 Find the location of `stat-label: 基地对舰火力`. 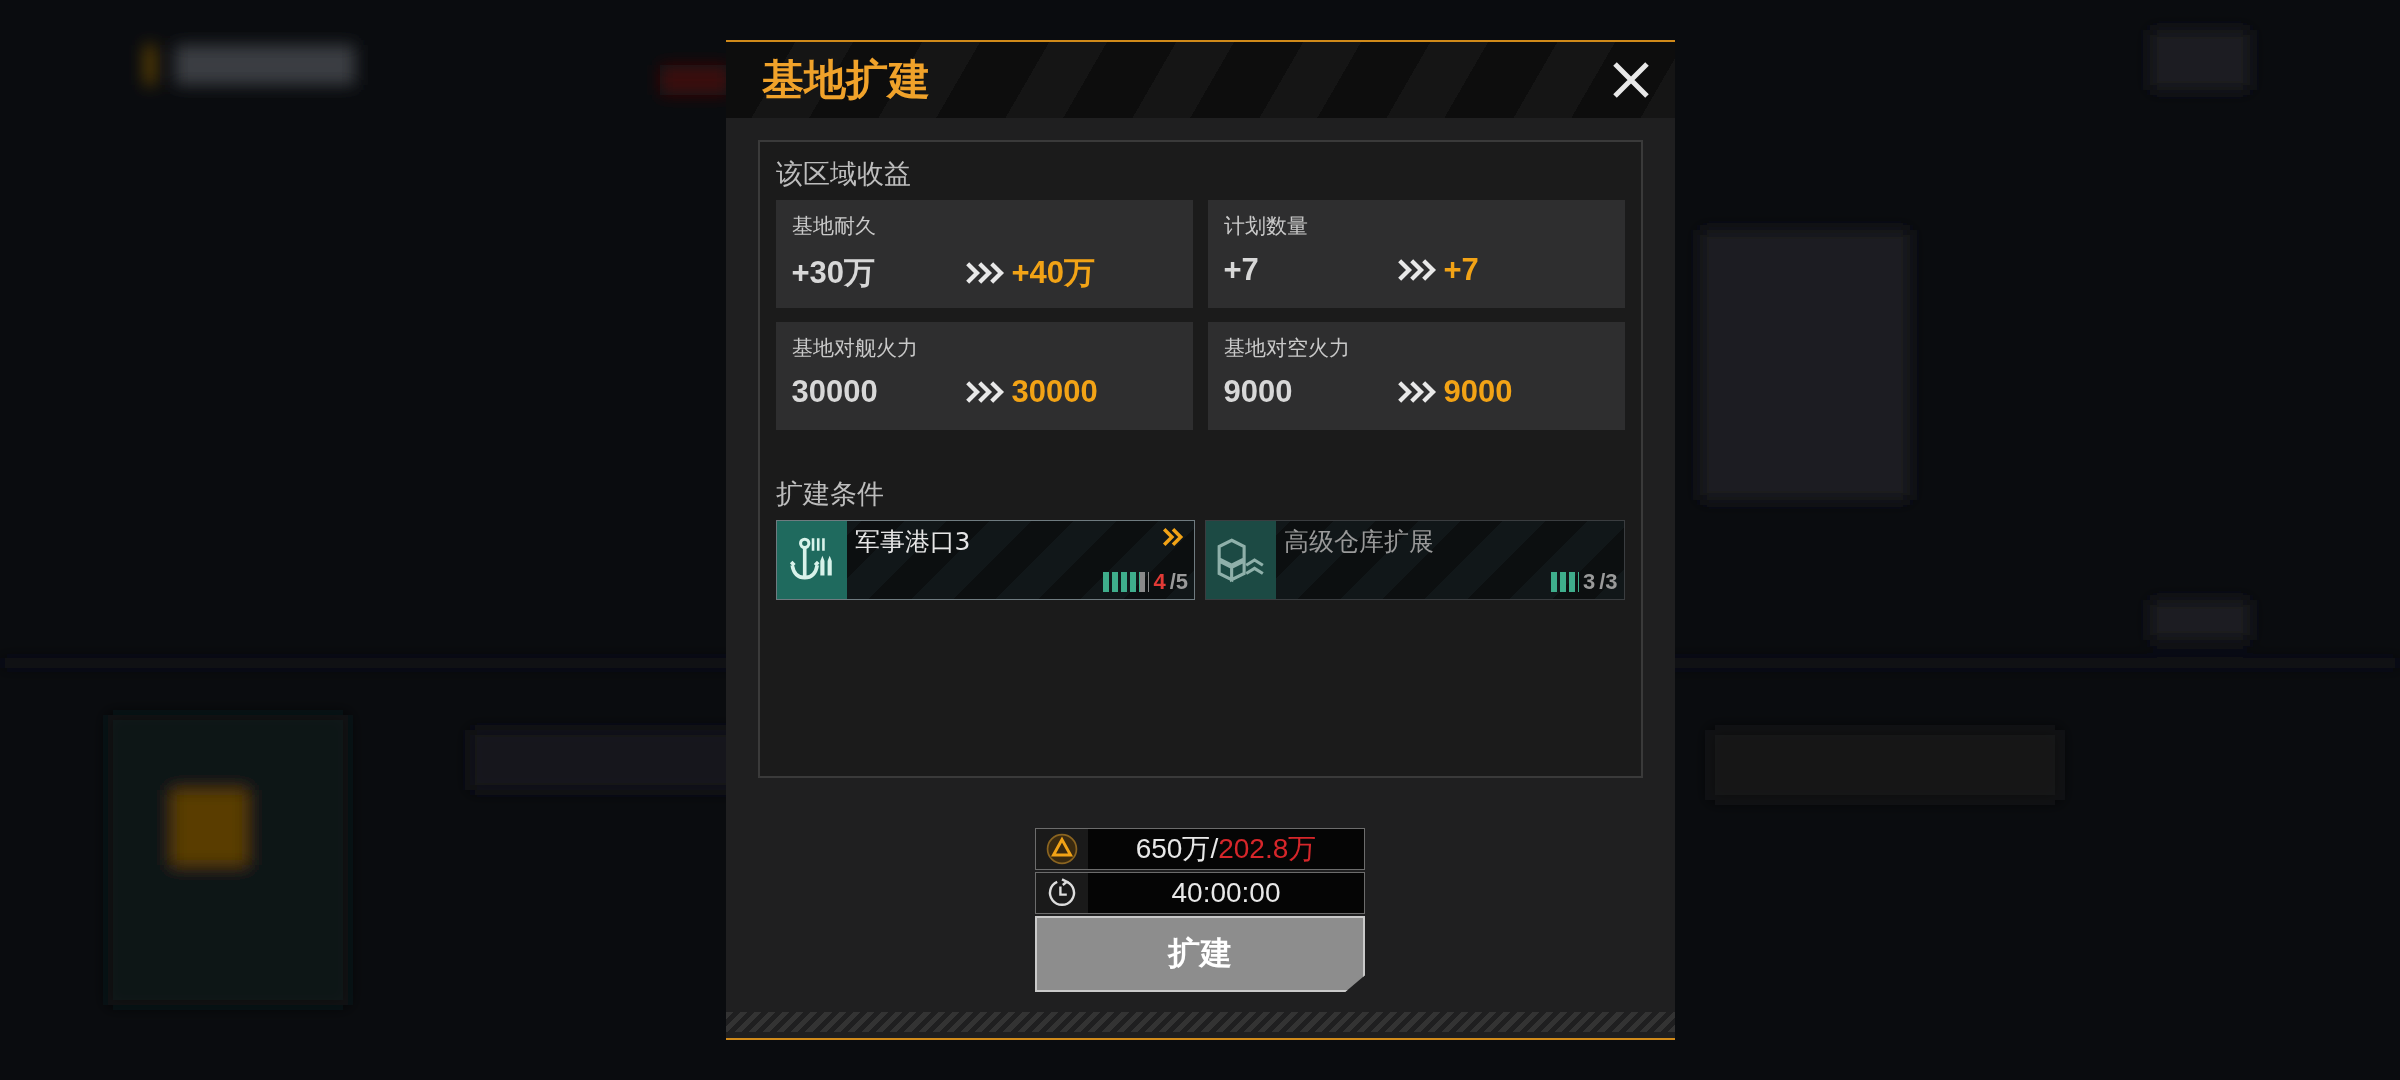

stat-label: 基地对舰火力 is located at coordinates (855, 348).